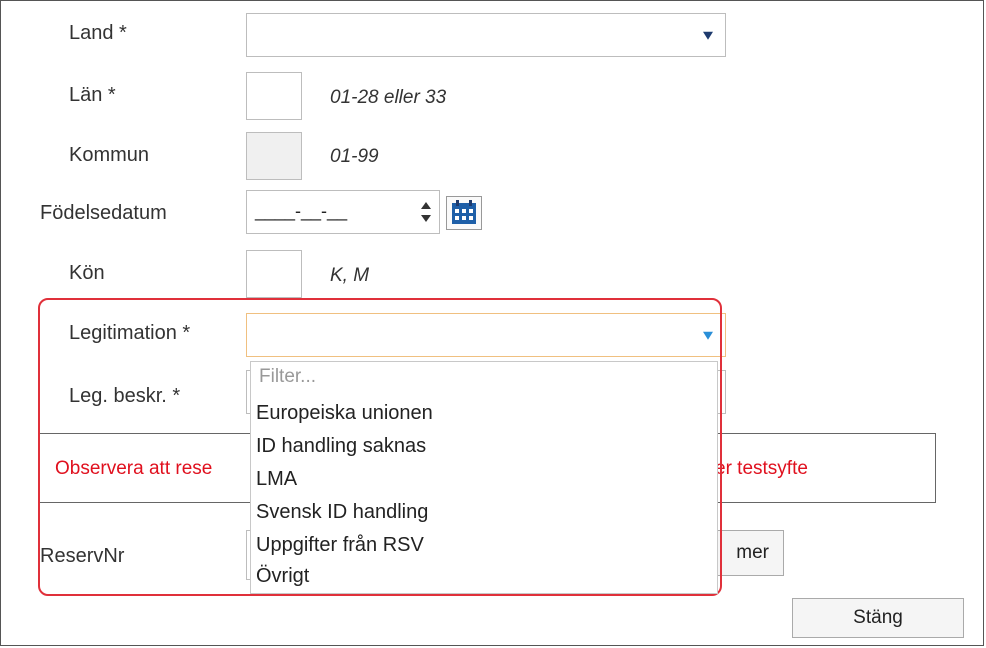  I want to click on kon-label: Kön, so click(87, 273).